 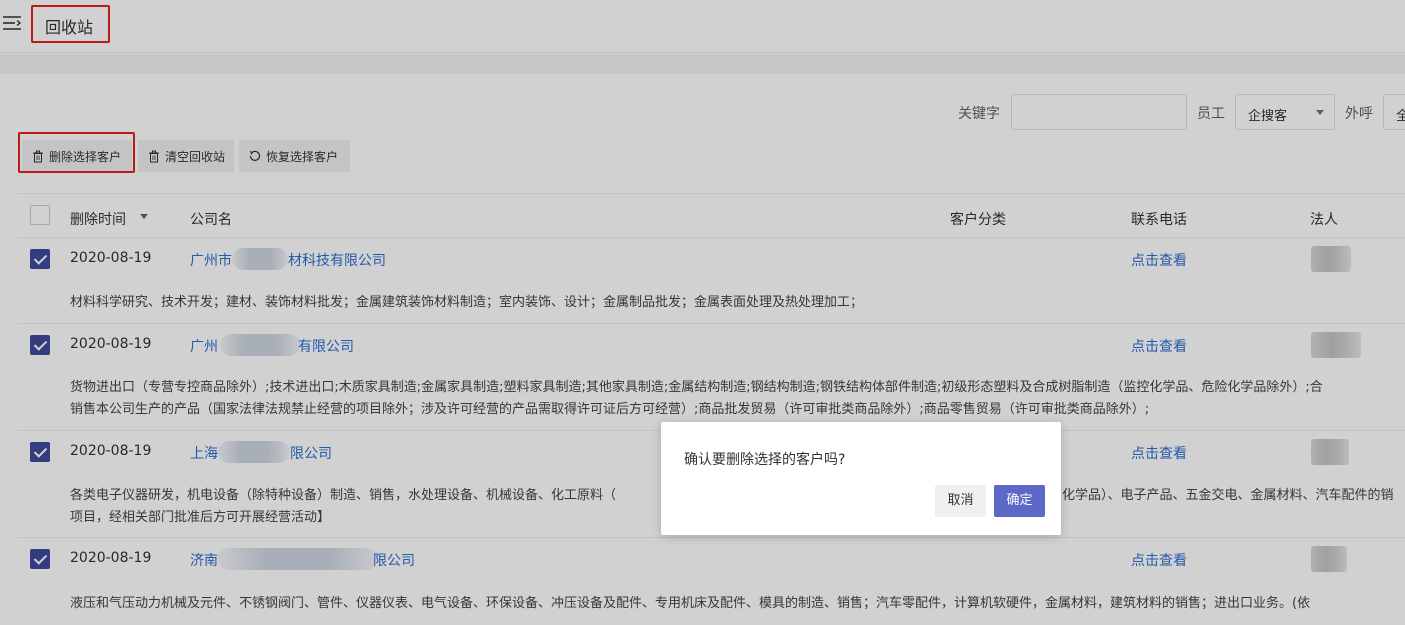 I want to click on confirm-dialog: 确认要删除选择的客户吗? 取消 确定, so click(x=861, y=478).